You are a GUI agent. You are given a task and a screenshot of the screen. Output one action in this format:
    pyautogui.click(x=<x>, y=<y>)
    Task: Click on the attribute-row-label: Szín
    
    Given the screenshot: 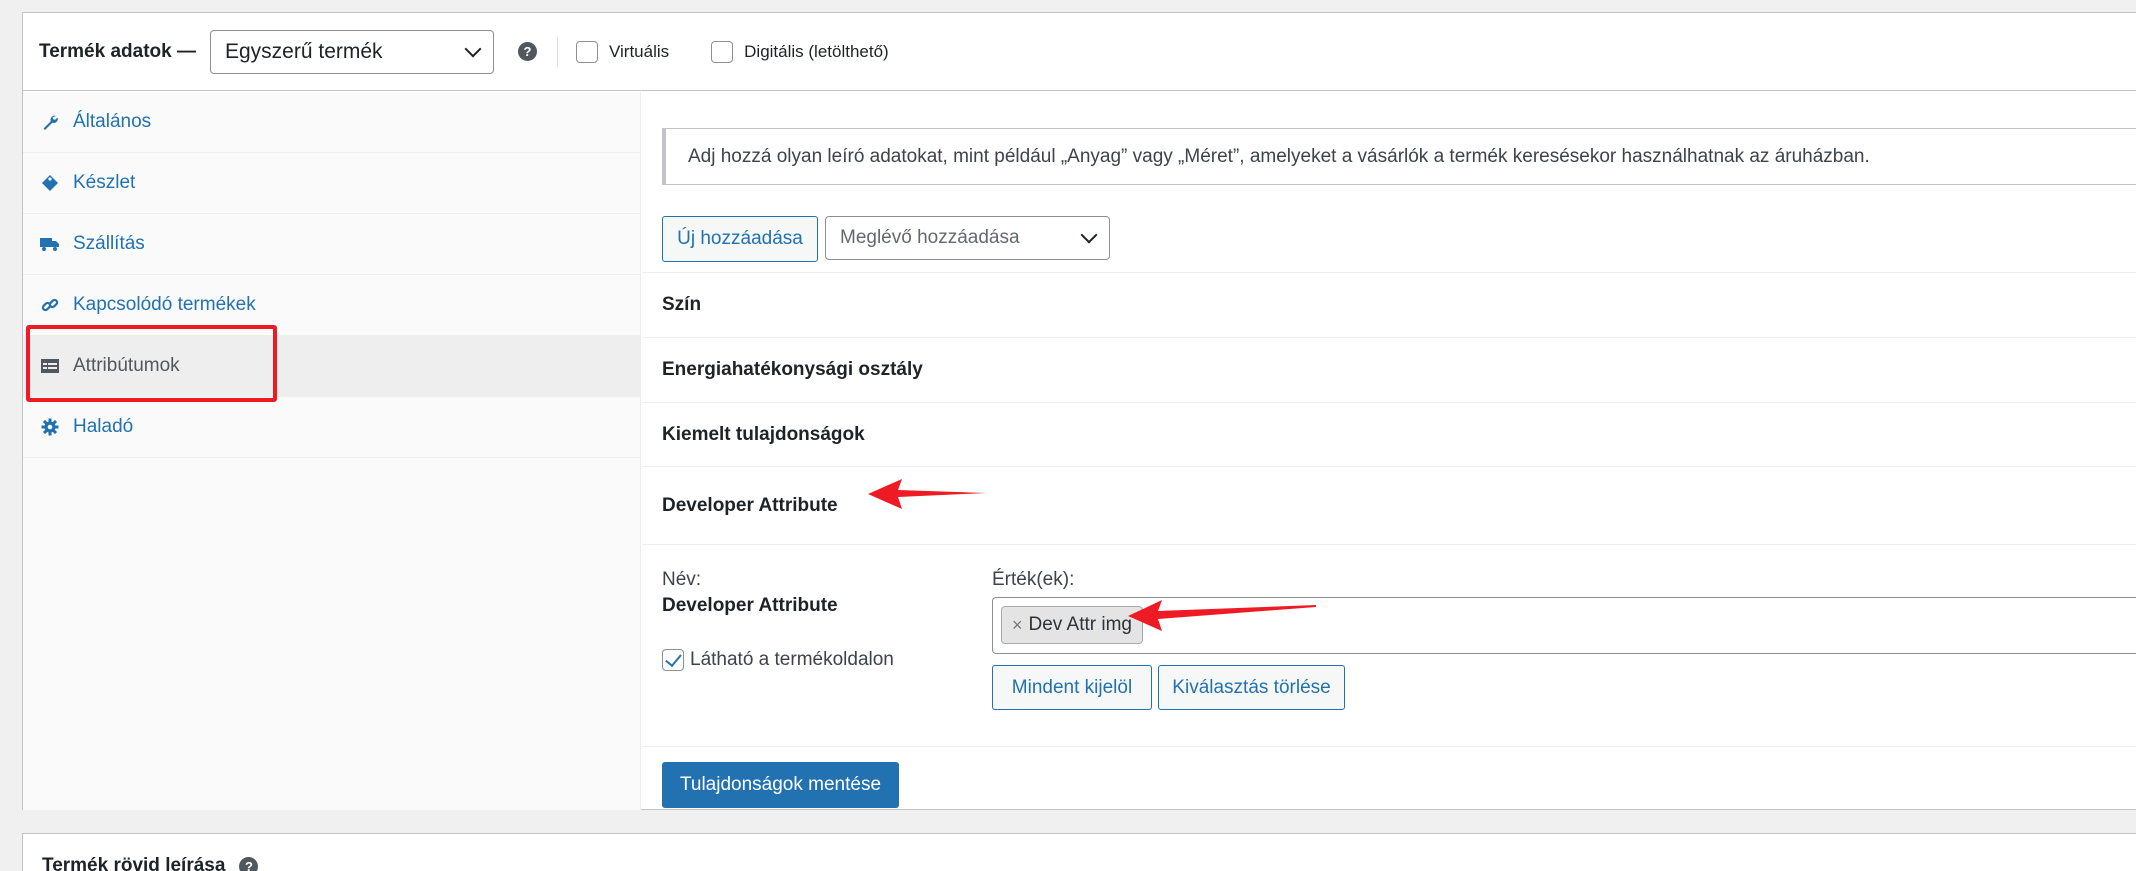 What is the action you would take?
    pyautogui.click(x=682, y=304)
    